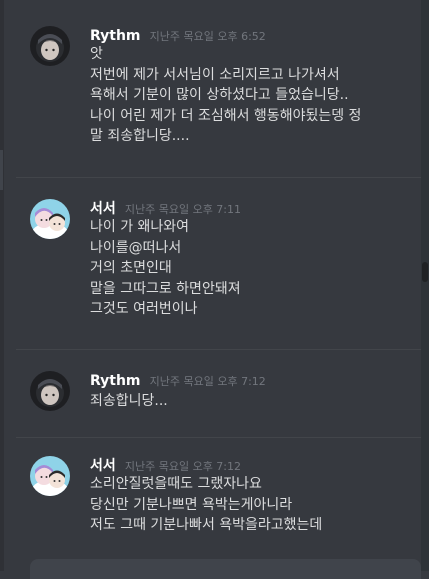 The image size is (429, 579). I want to click on message-line: 욕해서 기분이 많이 상하셨다고 들었습니당.., so click(219, 95).